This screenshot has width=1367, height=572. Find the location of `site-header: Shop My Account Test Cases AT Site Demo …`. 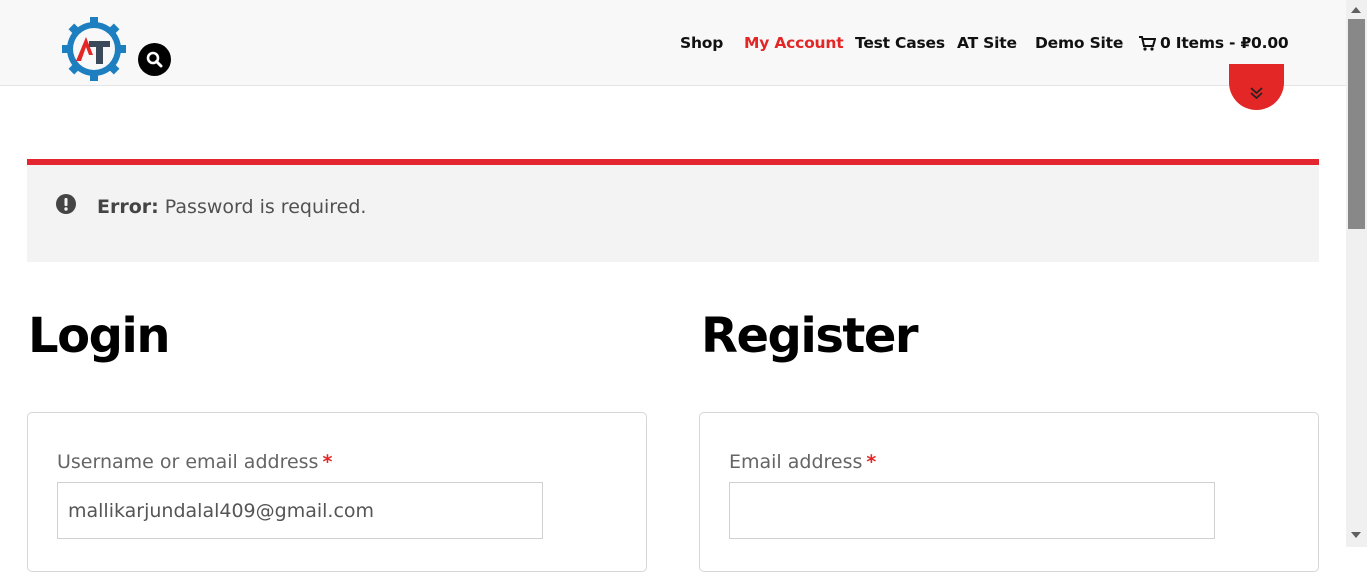

site-header: Shop My Account Test Cases AT Site Demo … is located at coordinates (673, 43).